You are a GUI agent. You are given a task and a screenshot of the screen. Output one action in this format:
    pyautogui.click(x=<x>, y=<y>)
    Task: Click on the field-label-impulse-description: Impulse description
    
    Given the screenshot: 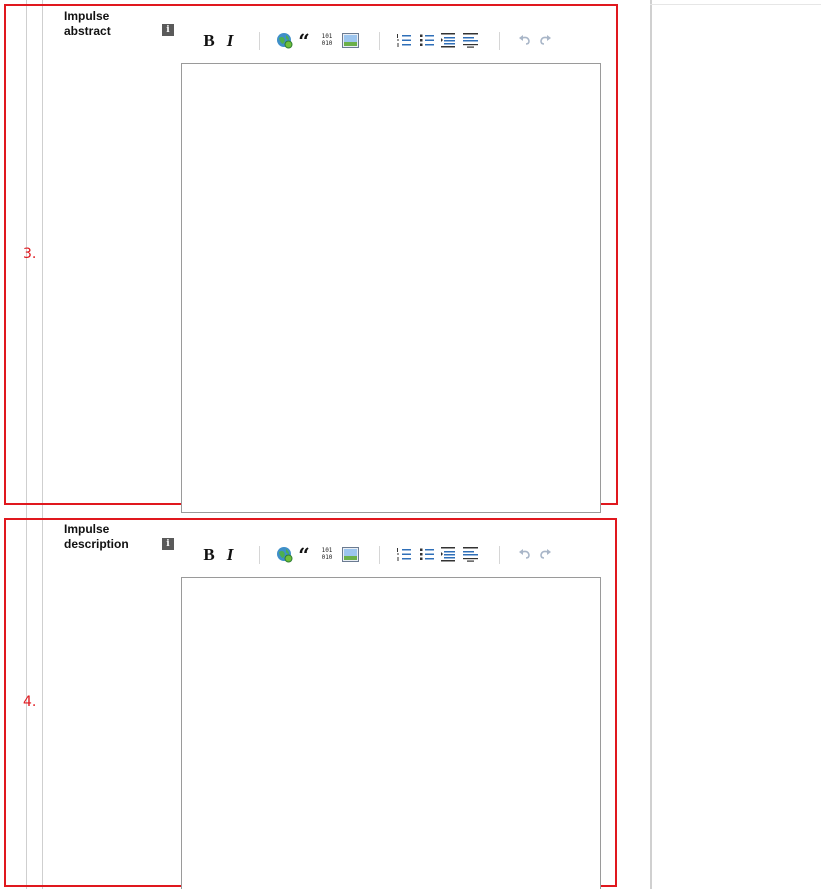 What is the action you would take?
    pyautogui.click(x=104, y=537)
    